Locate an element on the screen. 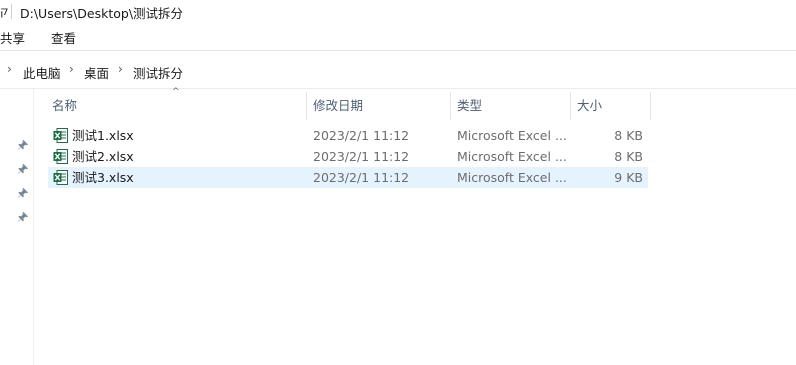  title-bar: ק D:\Users\Desktop\测试拆分 is located at coordinates (398, 12).